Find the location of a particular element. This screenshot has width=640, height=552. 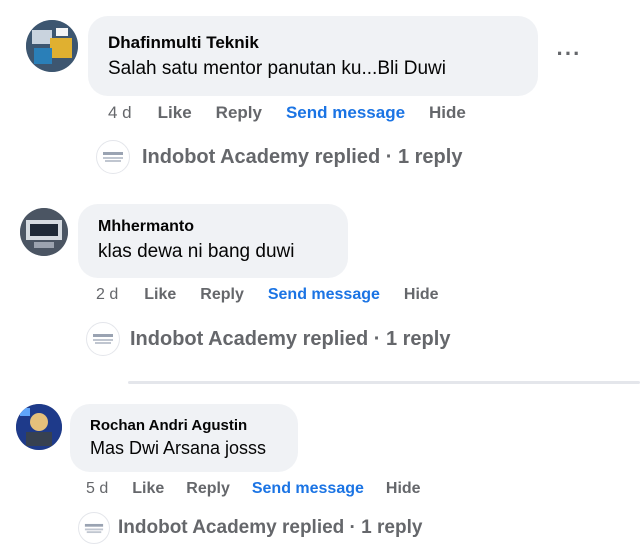

comment-timestamp: 2 d is located at coordinates (107, 295).